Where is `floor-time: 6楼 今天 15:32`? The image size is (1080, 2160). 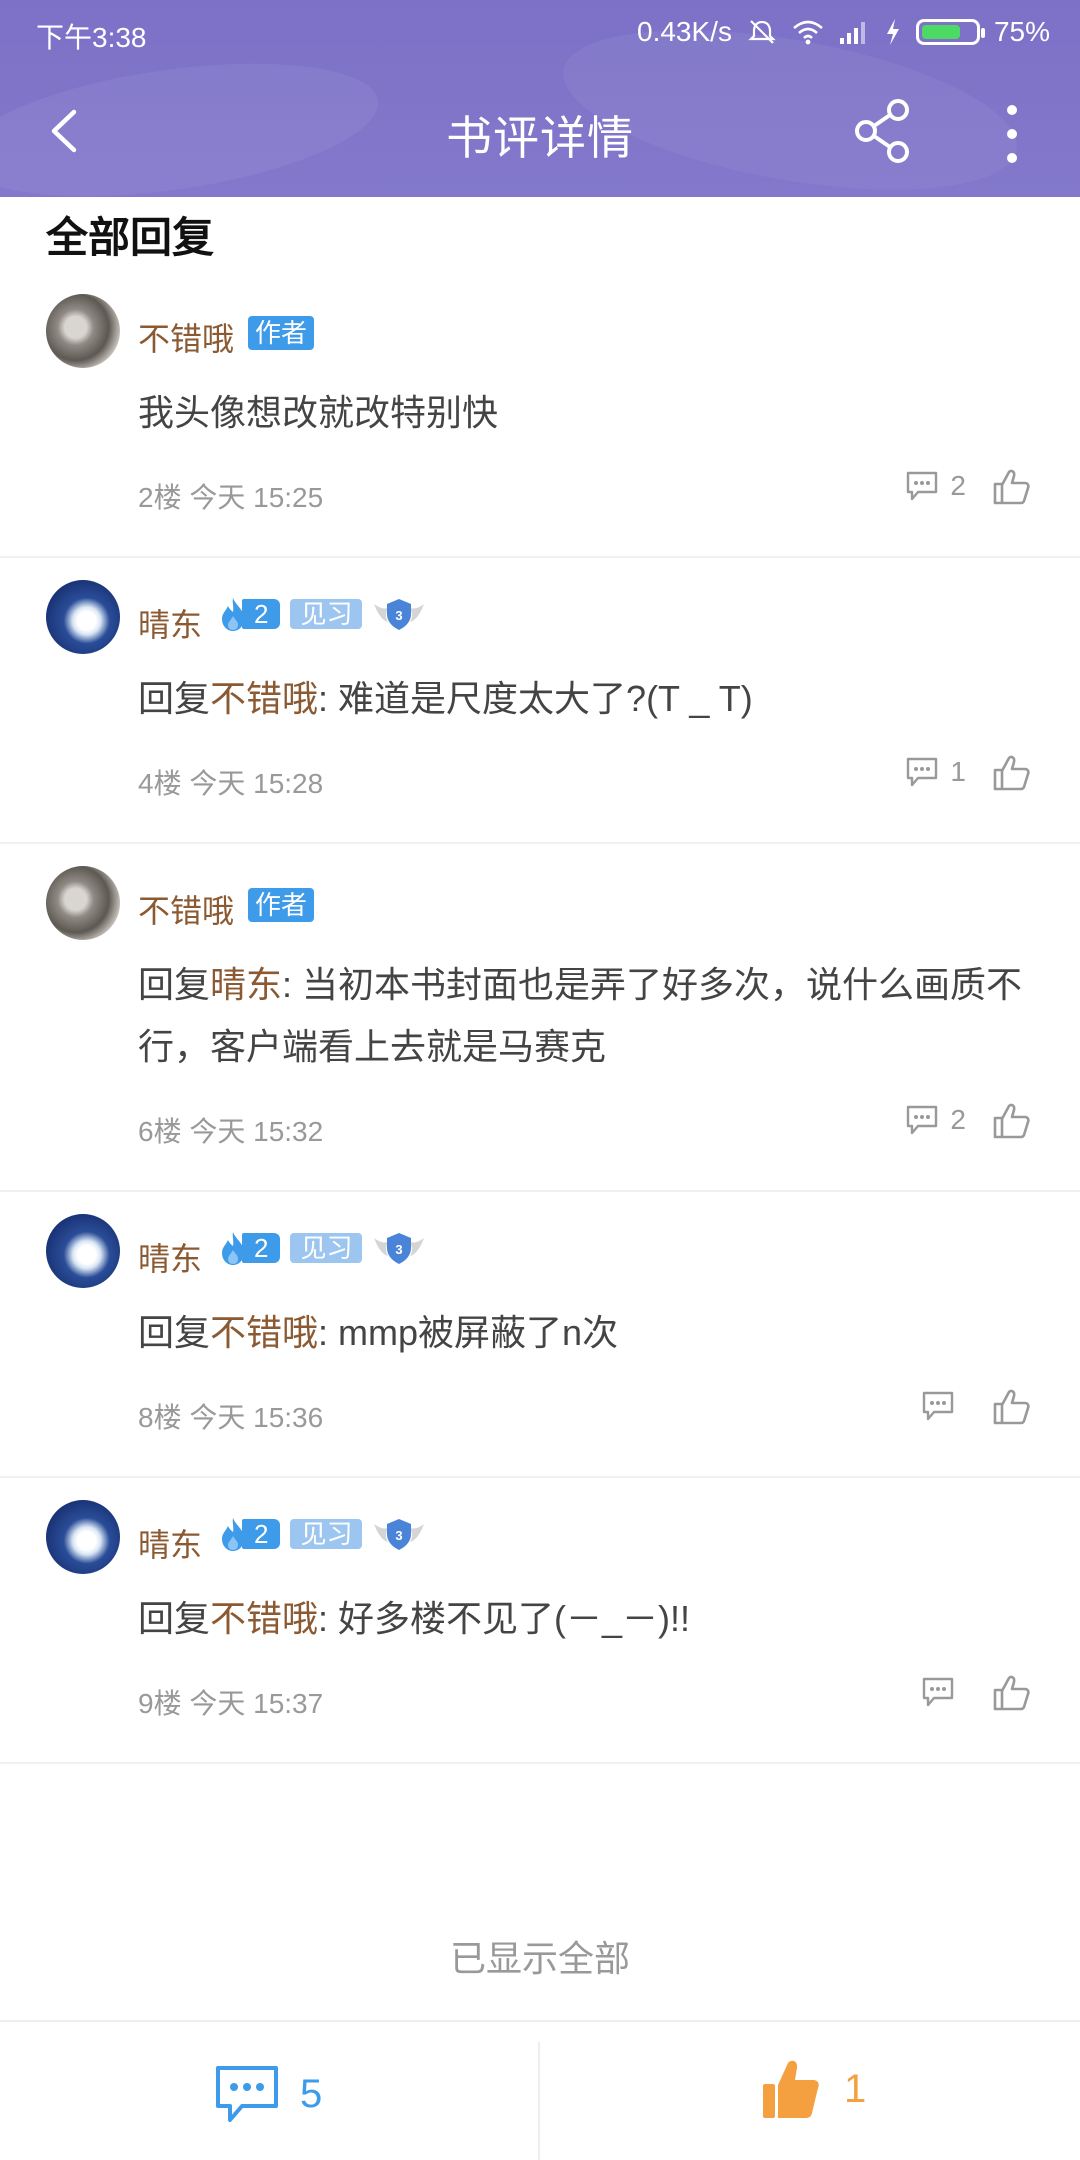
floor-time: 6楼 今天 15:32 is located at coordinates (231, 1131).